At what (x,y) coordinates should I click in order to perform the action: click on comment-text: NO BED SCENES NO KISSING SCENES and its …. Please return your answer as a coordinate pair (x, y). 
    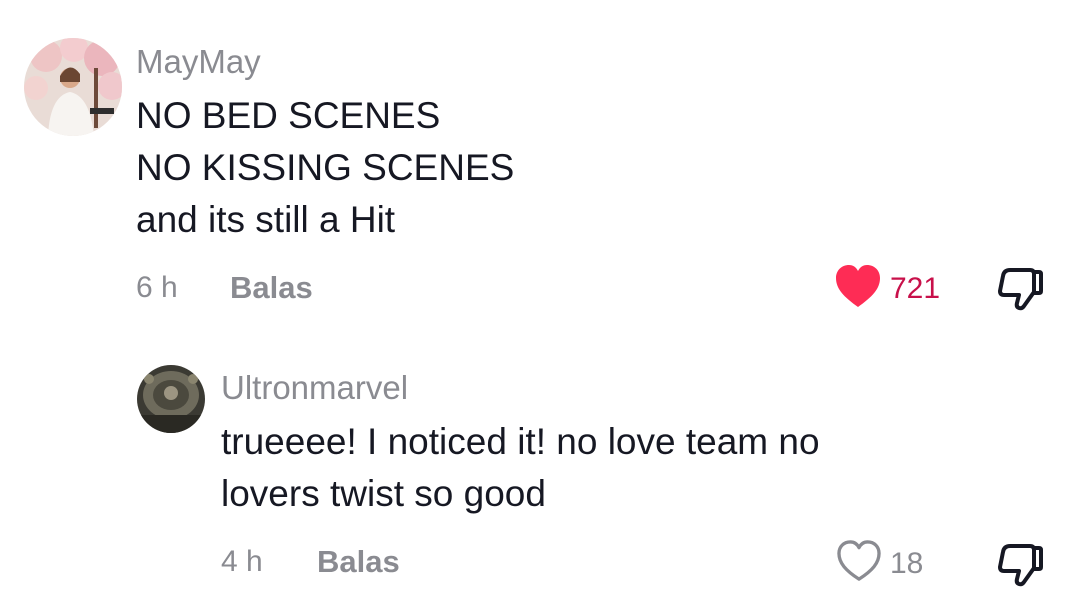
    Looking at the image, I should click on (325, 168).